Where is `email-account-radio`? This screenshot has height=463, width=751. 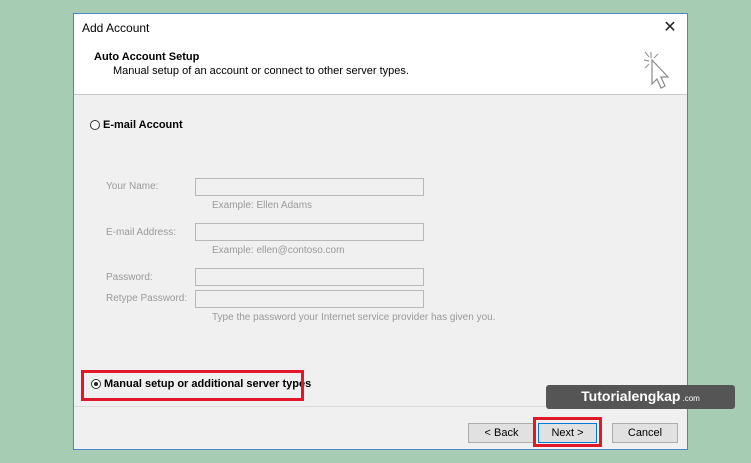 email-account-radio is located at coordinates (95, 125).